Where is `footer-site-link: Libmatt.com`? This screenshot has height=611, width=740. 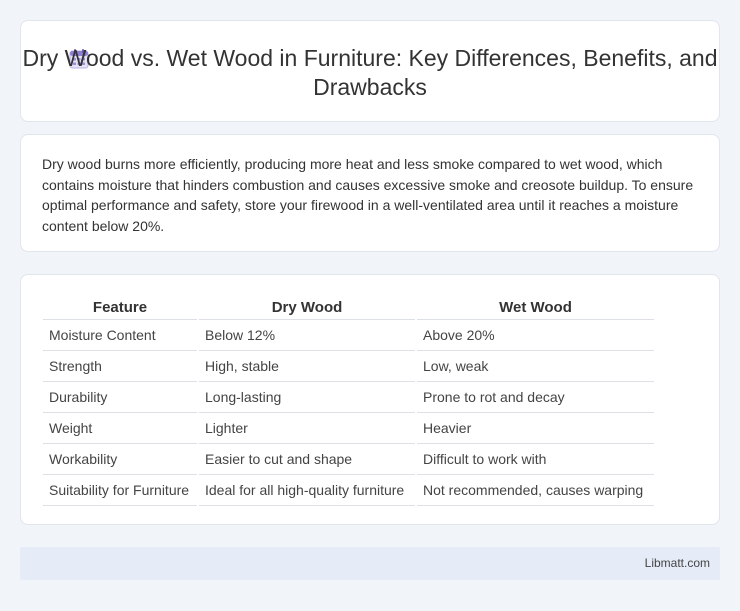 footer-site-link: Libmatt.com is located at coordinates (677, 563).